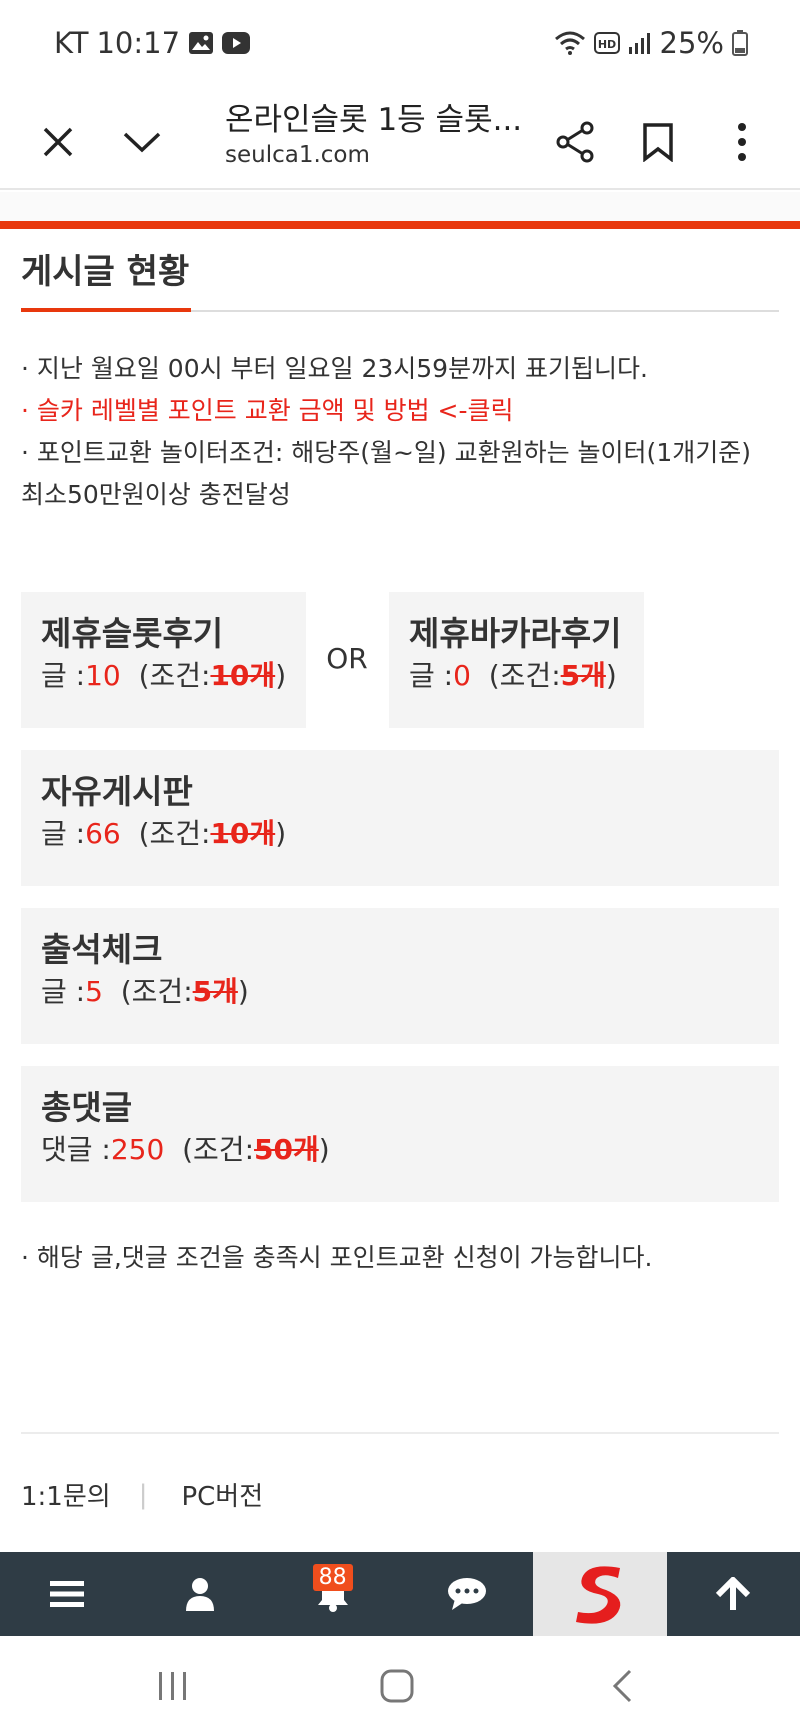 This screenshot has width=800, height=1734. Describe the element at coordinates (103, 675) in the screenshot. I see `stat-count: 10` at that location.